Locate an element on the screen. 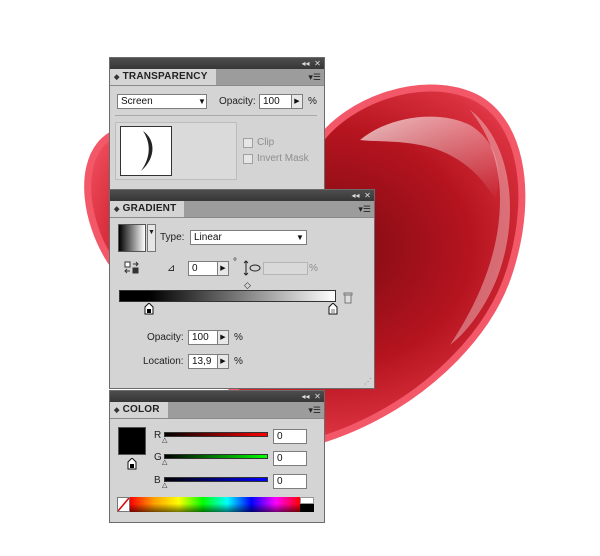 Image resolution: width=600 pixels, height=556 pixels. b-input: 0 is located at coordinates (290, 481).